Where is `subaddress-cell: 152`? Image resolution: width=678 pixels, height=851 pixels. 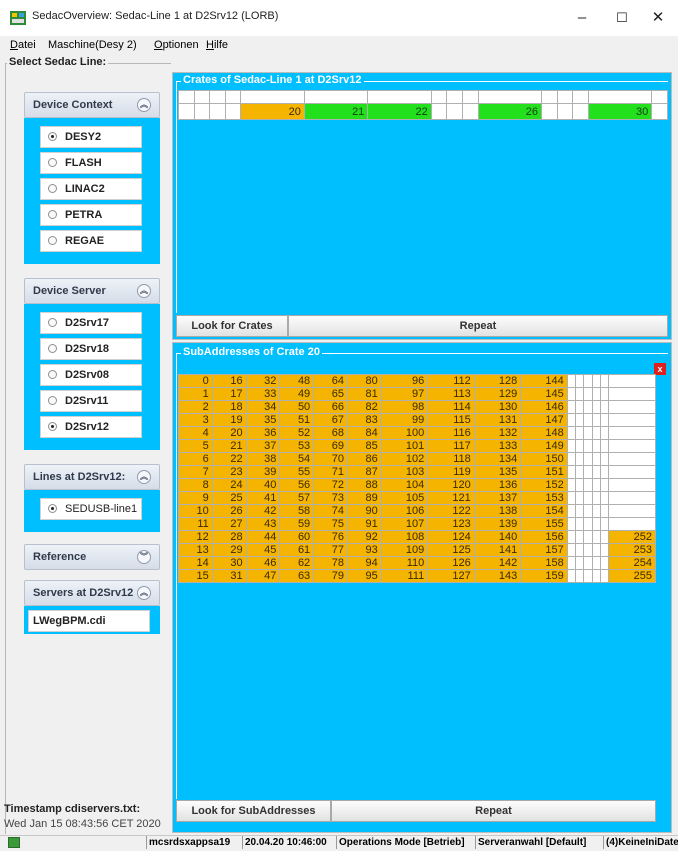 subaddress-cell: 152 is located at coordinates (544, 485).